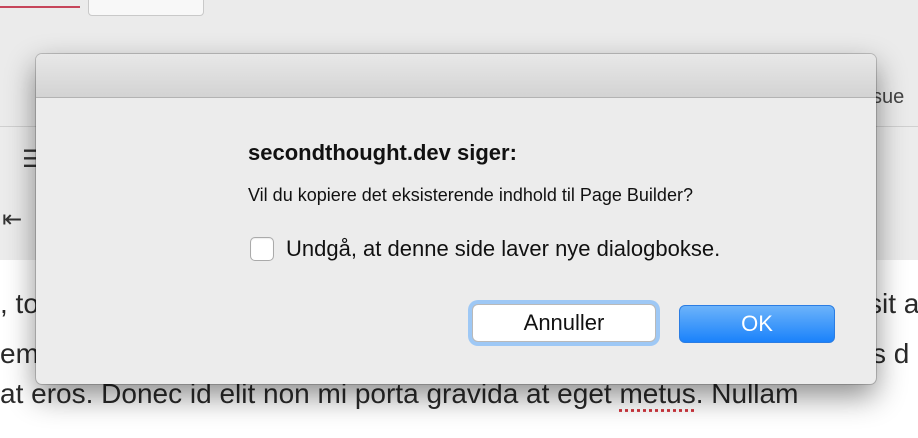 This screenshot has width=918, height=438. I want to click on ok-button: OK, so click(757, 324).